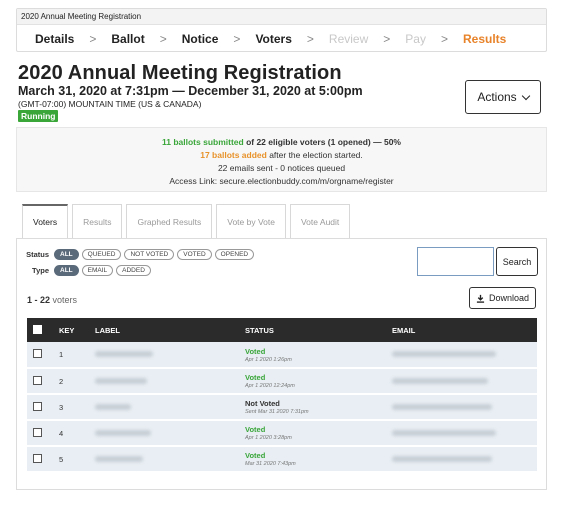 The image size is (562, 521). What do you see at coordinates (101, 254) in the screenshot?
I see `status-filter-queued: QUEUED` at bounding box center [101, 254].